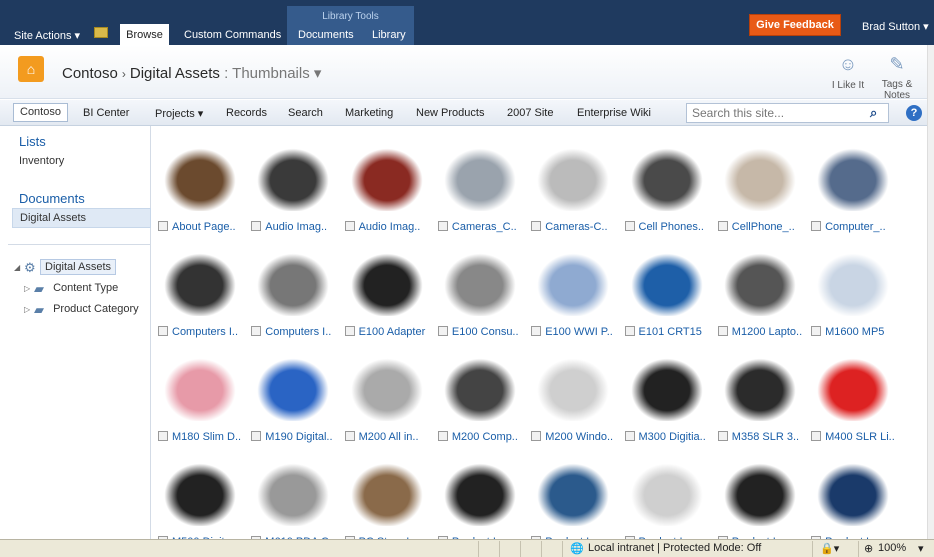 This screenshot has width=934, height=557. I want to click on tree-node-root: ◢ ⚙ Digital Assets, so click(65, 267).